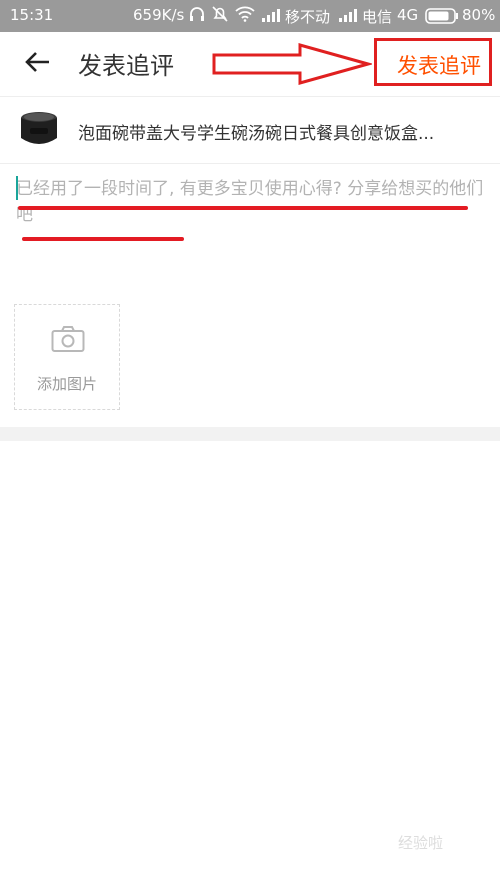 This screenshot has height=888, width=500. Describe the element at coordinates (439, 65) in the screenshot. I see `submit-review-button: 发表追评` at that location.